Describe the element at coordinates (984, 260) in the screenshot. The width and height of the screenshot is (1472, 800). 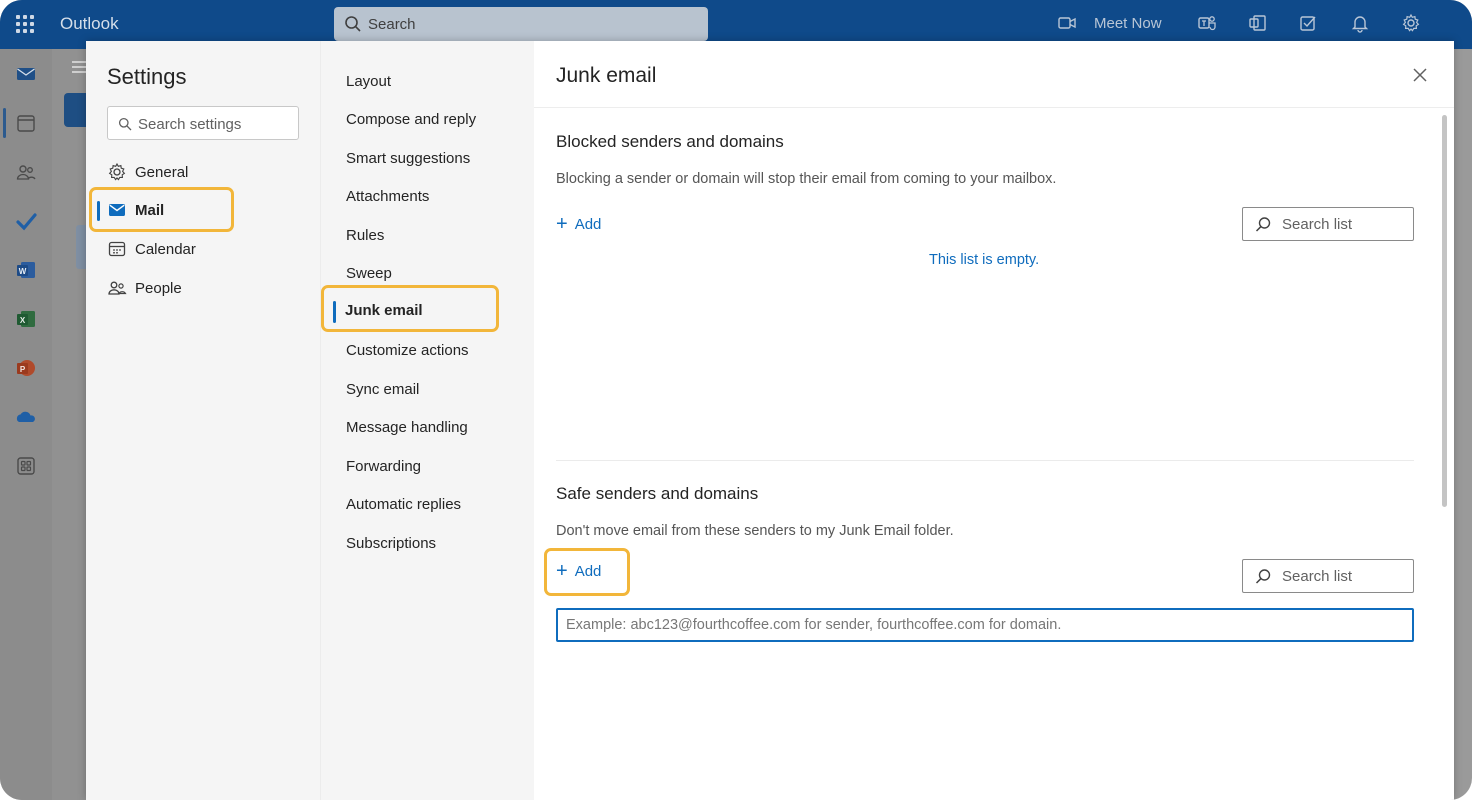
I see `blocked-empty-message: This list is empty.` at that location.